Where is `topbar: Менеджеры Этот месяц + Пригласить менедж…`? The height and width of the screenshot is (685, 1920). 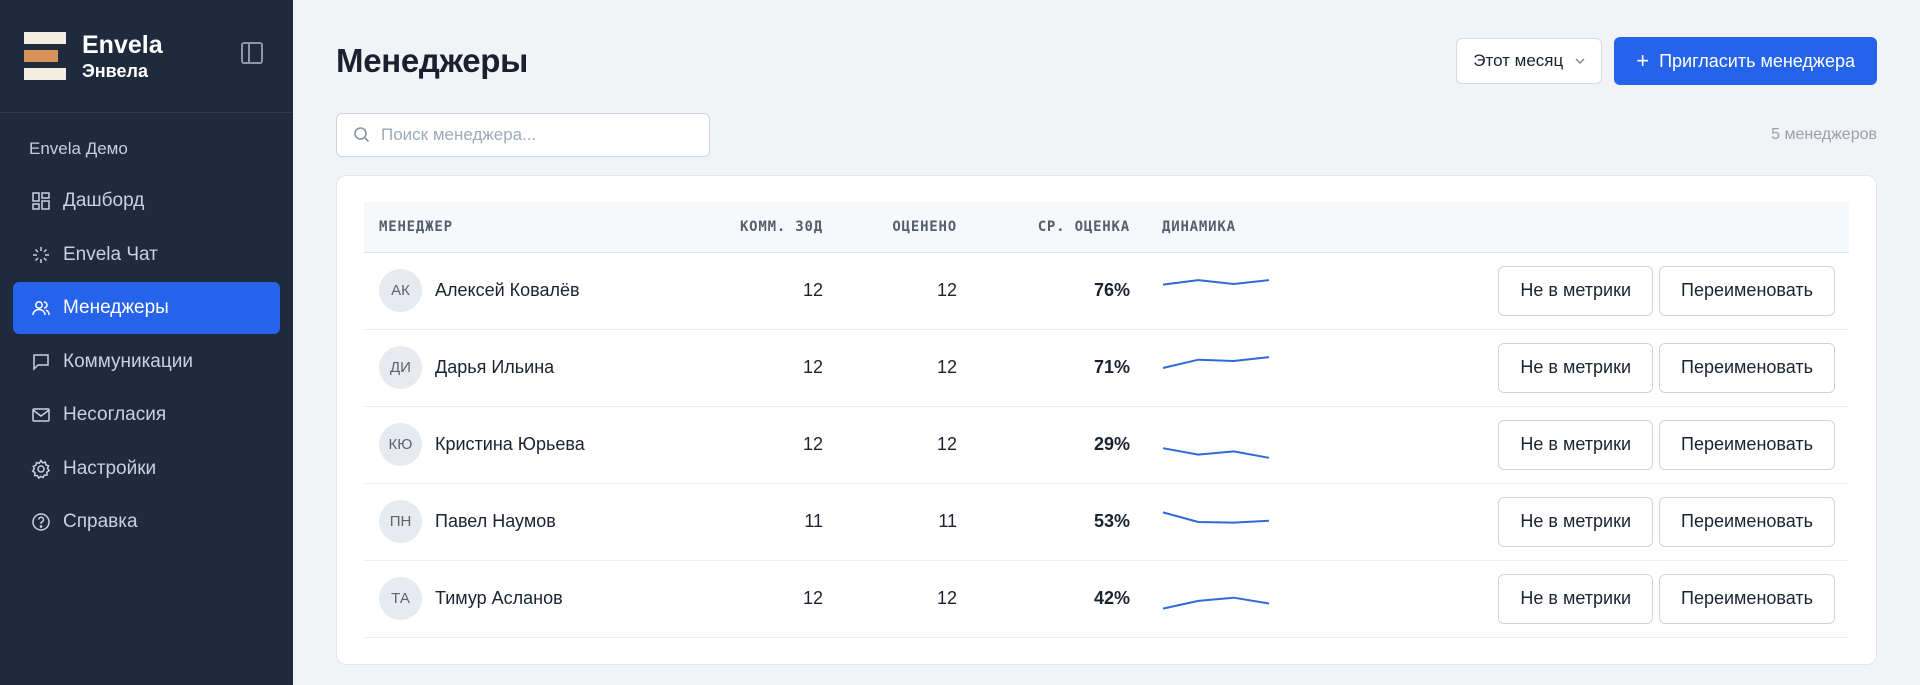
topbar: Менеджеры Этот месяц + Пригласить менедж… is located at coordinates (1106, 61).